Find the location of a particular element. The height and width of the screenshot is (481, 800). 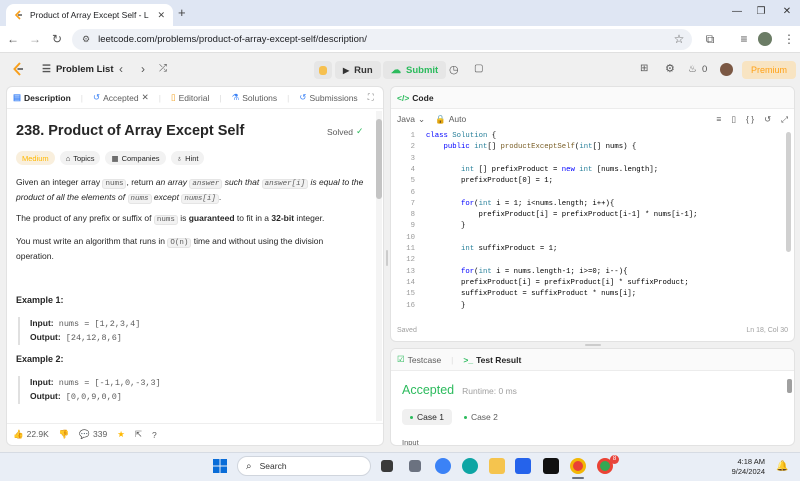

format-icon: ≡ is located at coordinates (718, 119).